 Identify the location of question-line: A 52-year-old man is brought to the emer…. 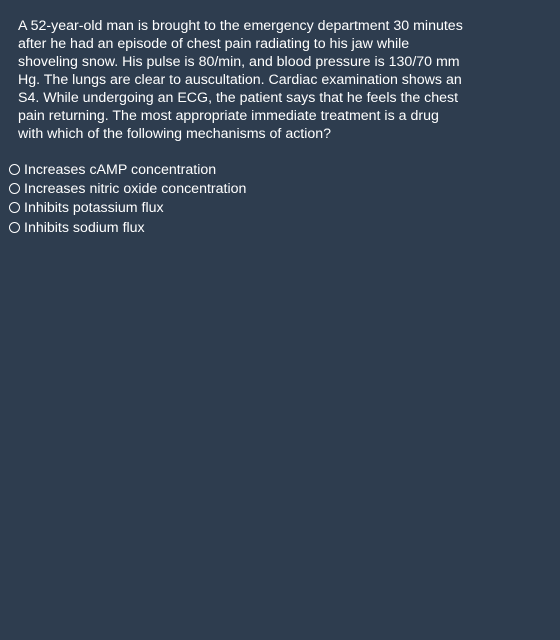
(240, 26).